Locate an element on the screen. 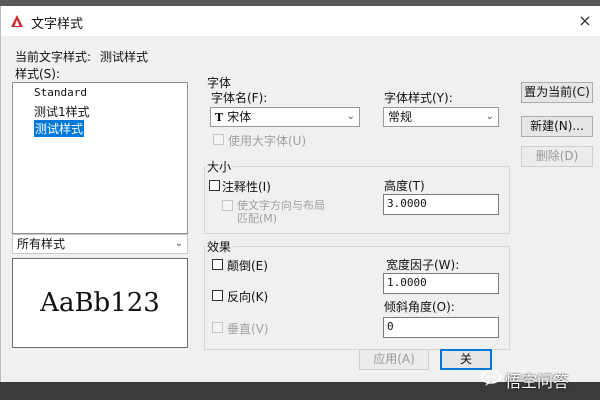 The image size is (600, 400). style-filter-select: 所有样式 ⌄ is located at coordinates (100, 244).